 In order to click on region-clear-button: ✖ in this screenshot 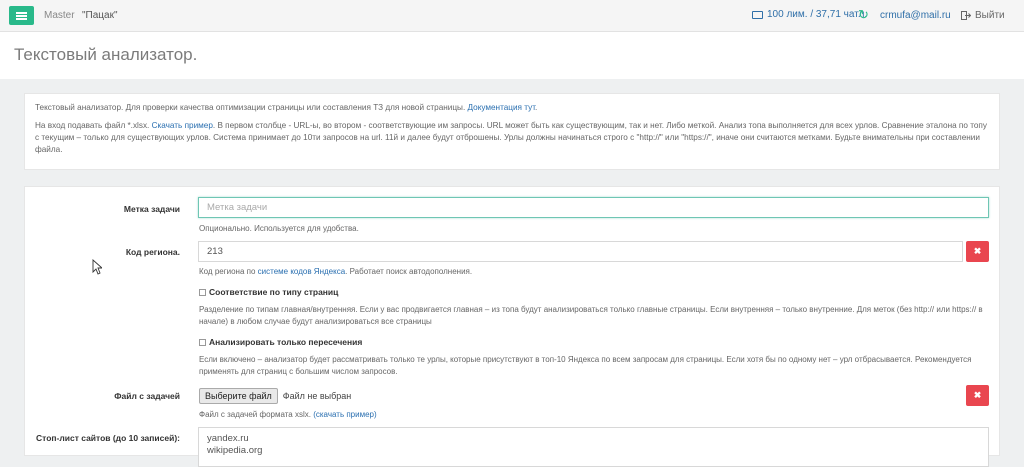, I will do `click(977, 251)`.